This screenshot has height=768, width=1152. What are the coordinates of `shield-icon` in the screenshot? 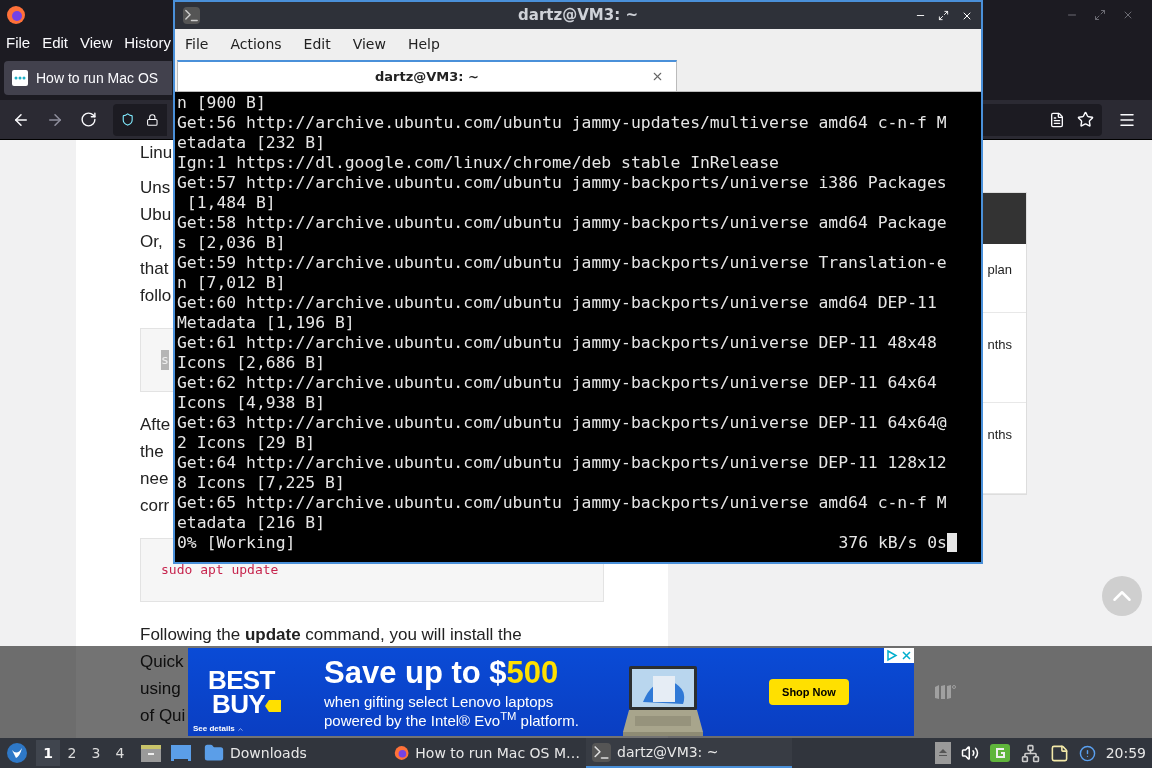 It's located at (128, 119).